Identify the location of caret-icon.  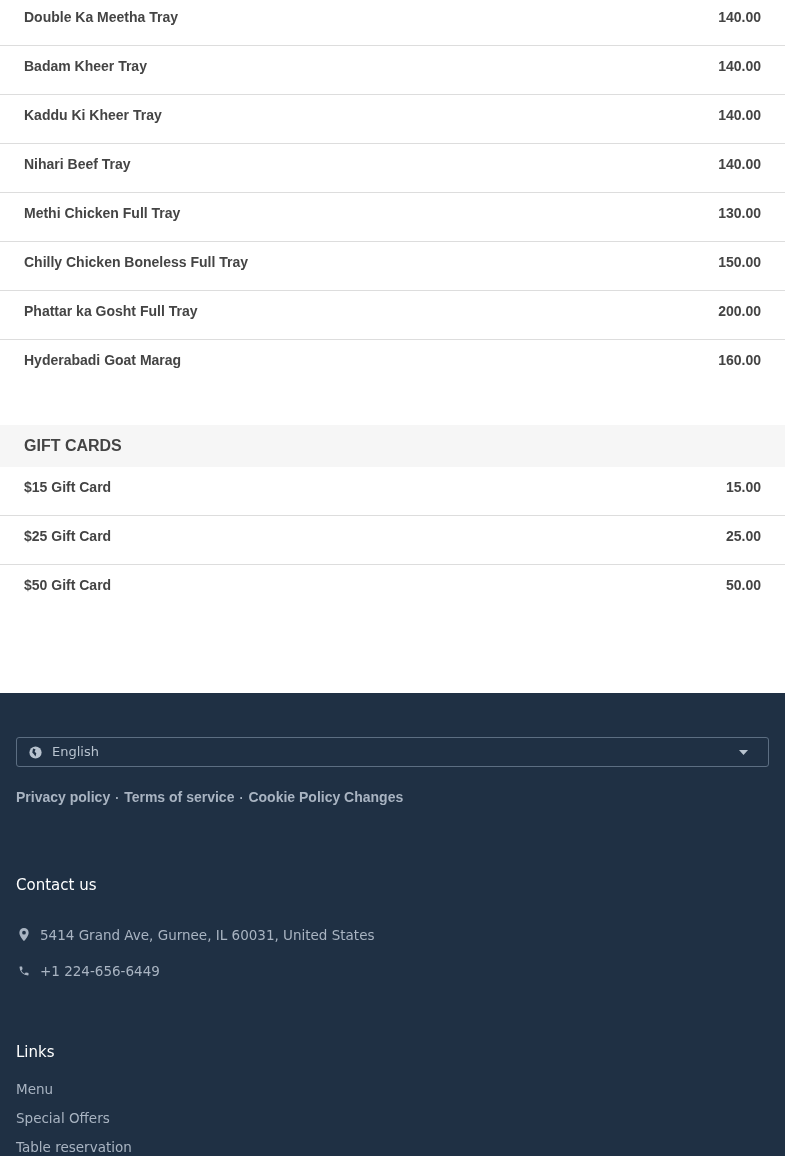
(743, 752).